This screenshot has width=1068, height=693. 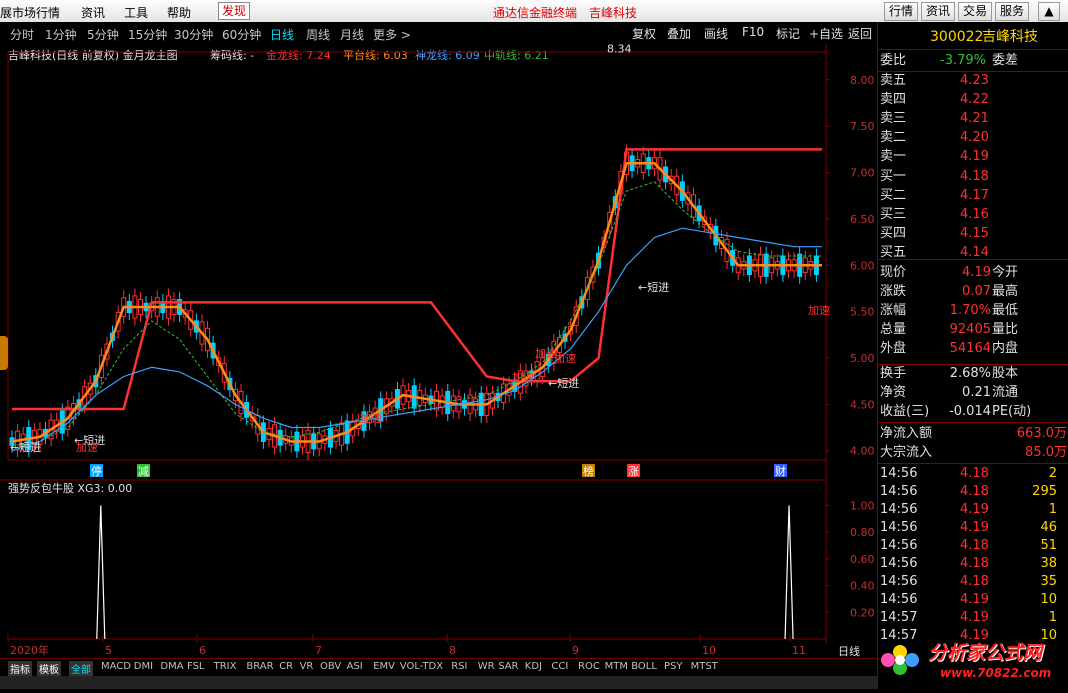 What do you see at coordinates (901, 11) in the screenshot?
I see `btn-quote: 行情` at bounding box center [901, 11].